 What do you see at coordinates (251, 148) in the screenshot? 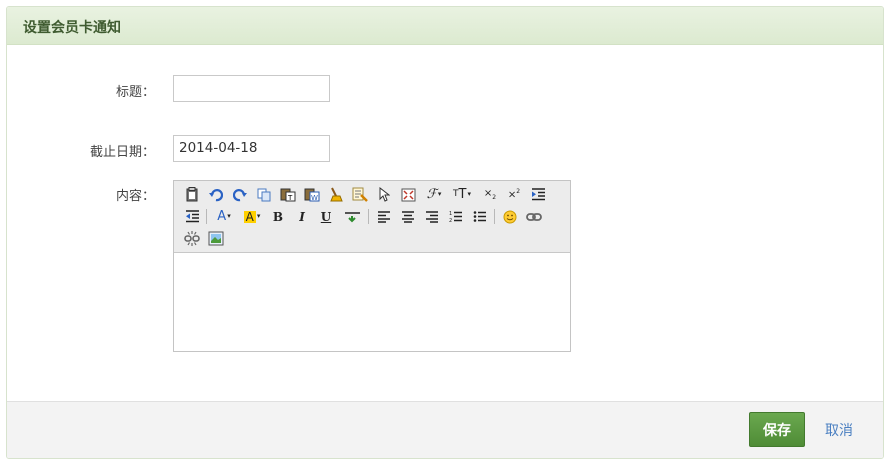
I see `deadline-date-input: 2014-04-18` at bounding box center [251, 148].